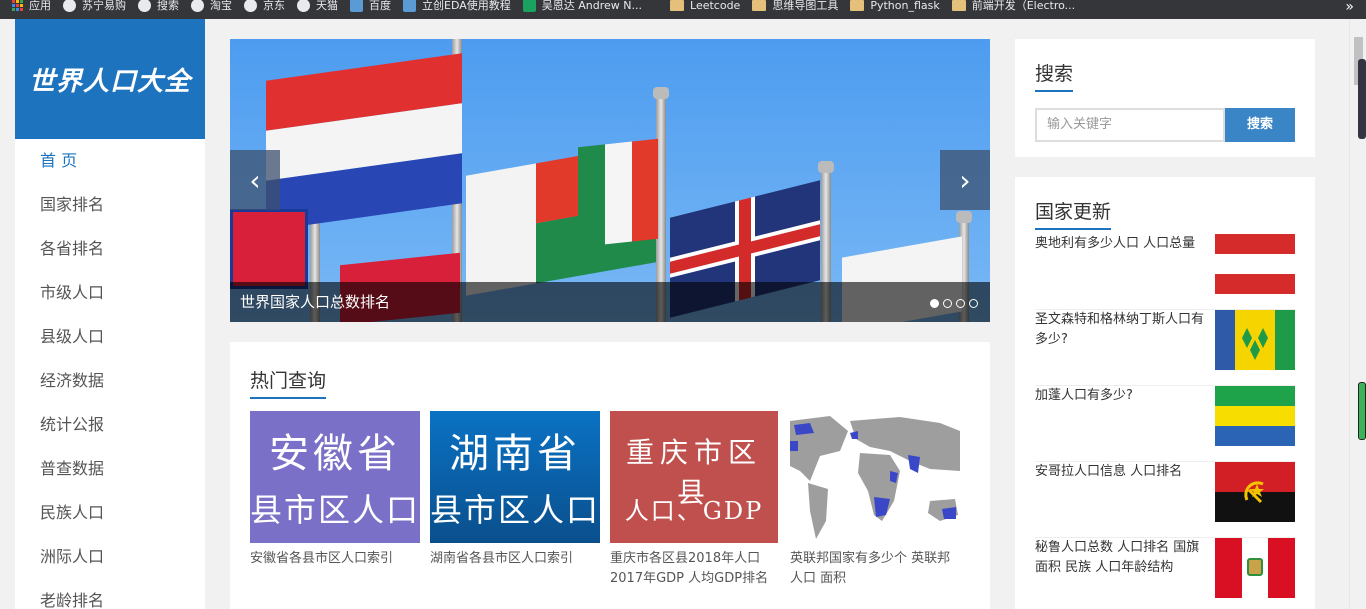 The width and height of the screenshot is (1366, 609). What do you see at coordinates (1130, 125) in the screenshot?
I see `search-input: 输入关键字` at bounding box center [1130, 125].